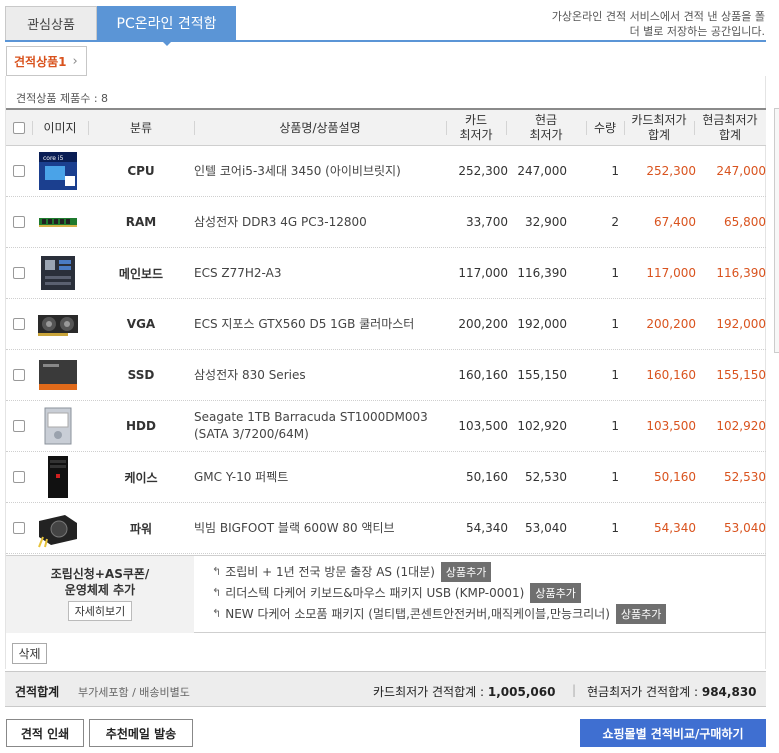 Image resolution: width=779 pixels, height=753 pixels. What do you see at coordinates (542, 273) in the screenshot?
I see `row-cash-price: 116,390` at bounding box center [542, 273].